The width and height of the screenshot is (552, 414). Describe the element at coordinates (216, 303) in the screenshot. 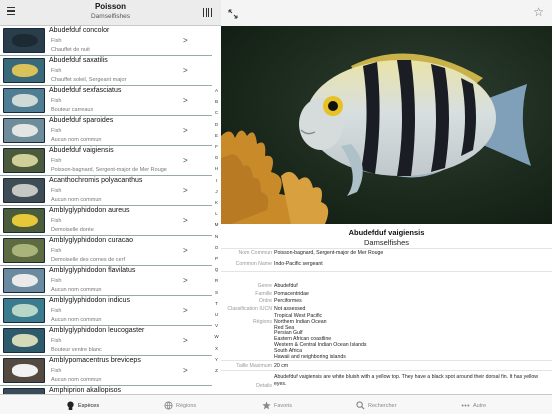

I see `index-letter: T` at that location.